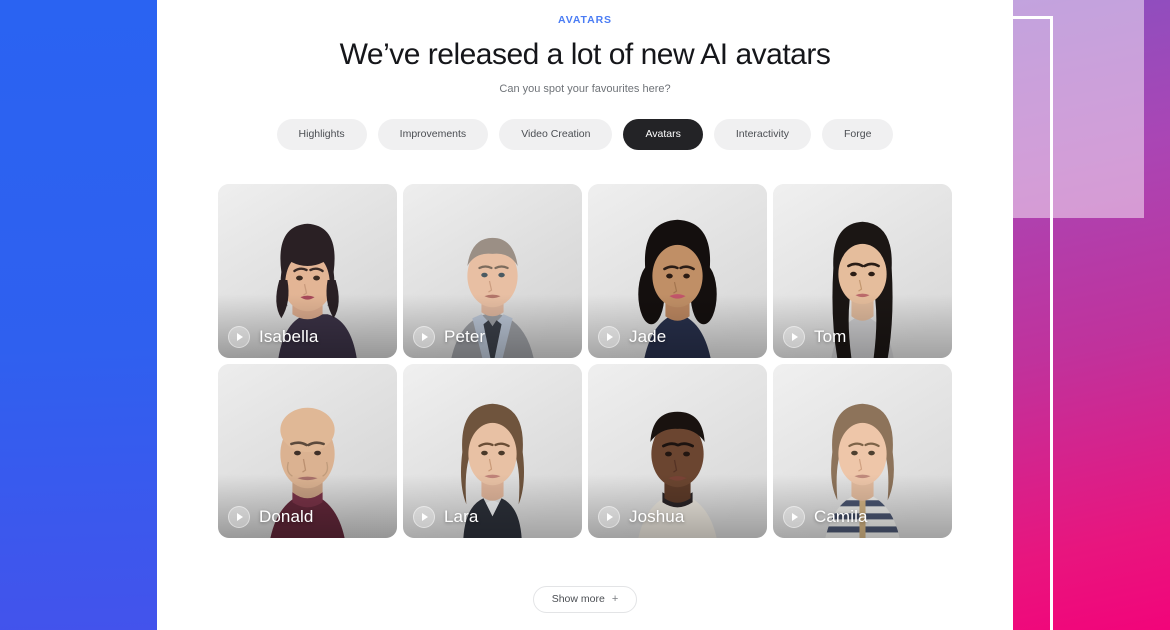 The width and height of the screenshot is (1170, 630). Describe the element at coordinates (1033, 323) in the screenshot. I see `background-right-white-outline` at that location.